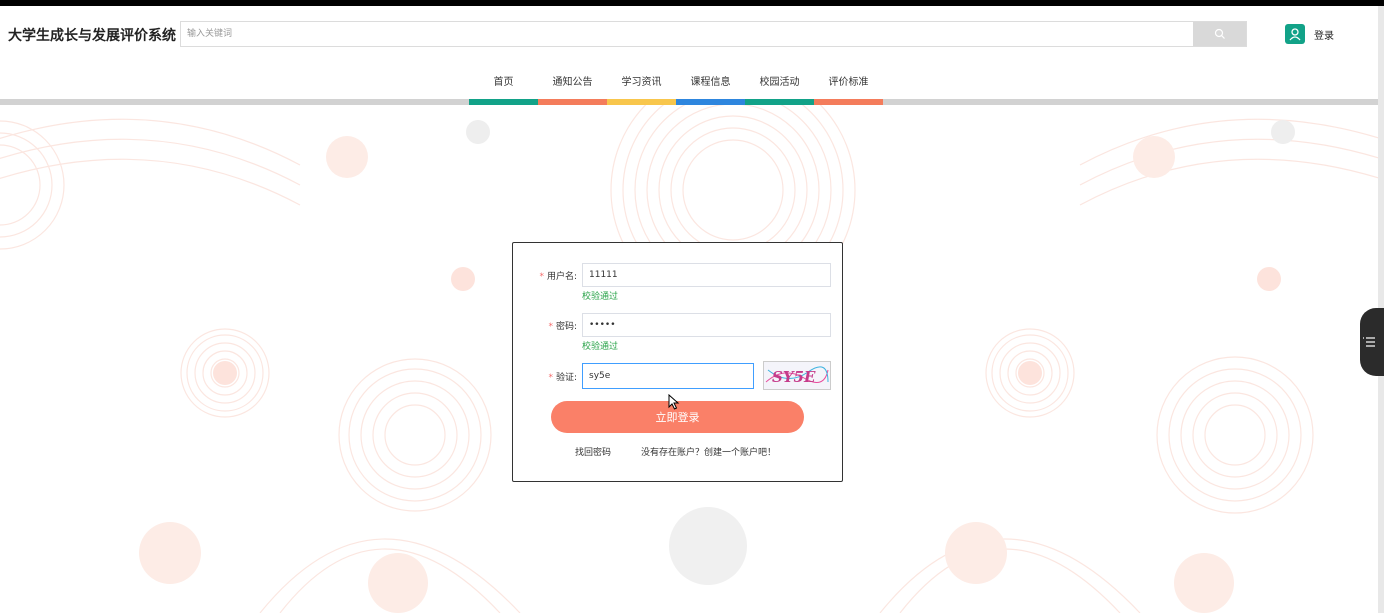 The width and height of the screenshot is (1384, 613). I want to click on captcha-input, so click(668, 376).